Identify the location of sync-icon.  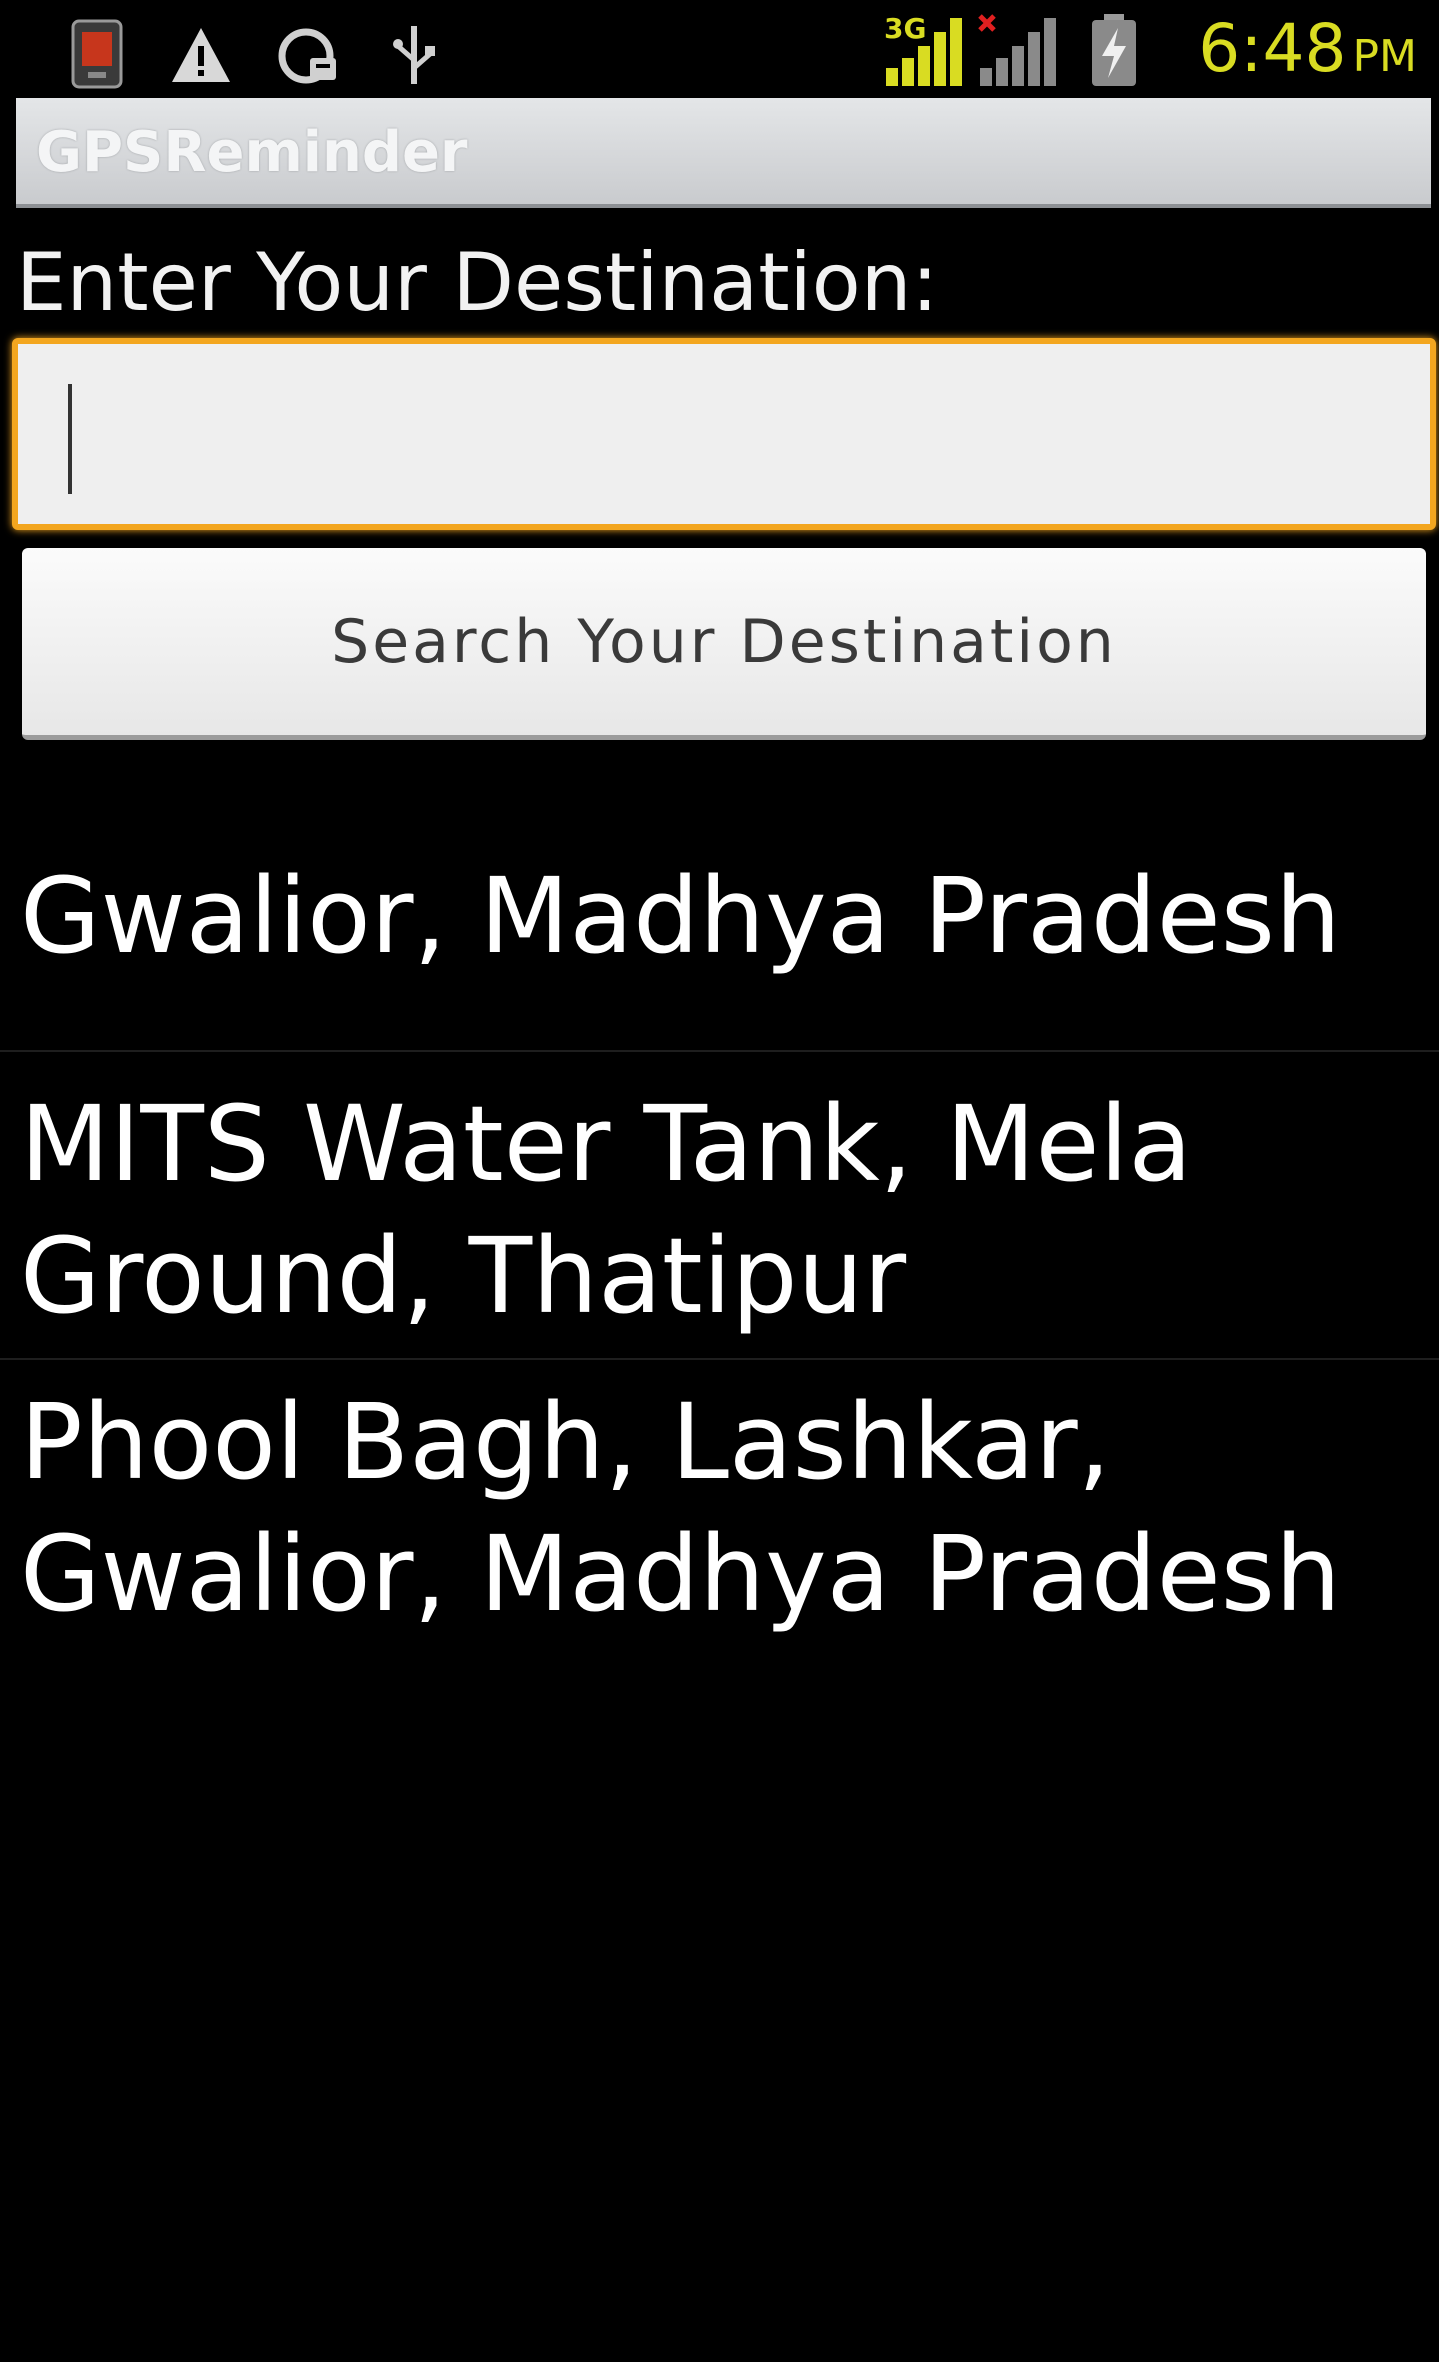
(307, 56).